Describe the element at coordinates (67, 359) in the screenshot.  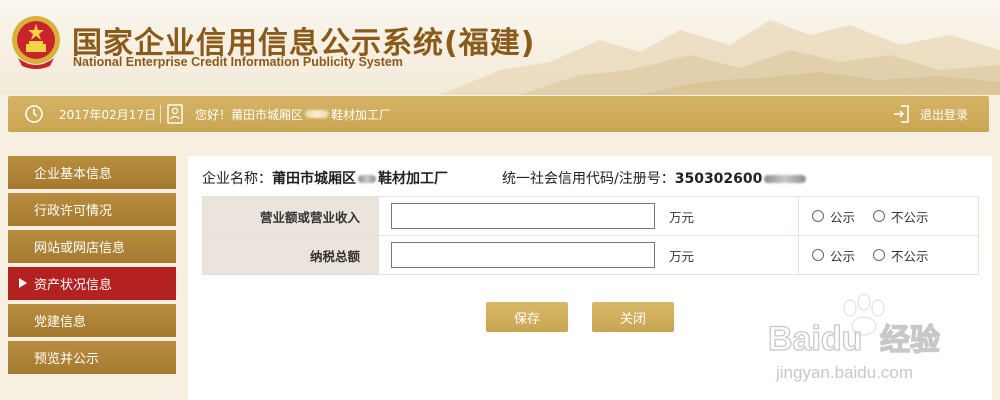
I see `sidebar-item-label: 预览并公示` at that location.